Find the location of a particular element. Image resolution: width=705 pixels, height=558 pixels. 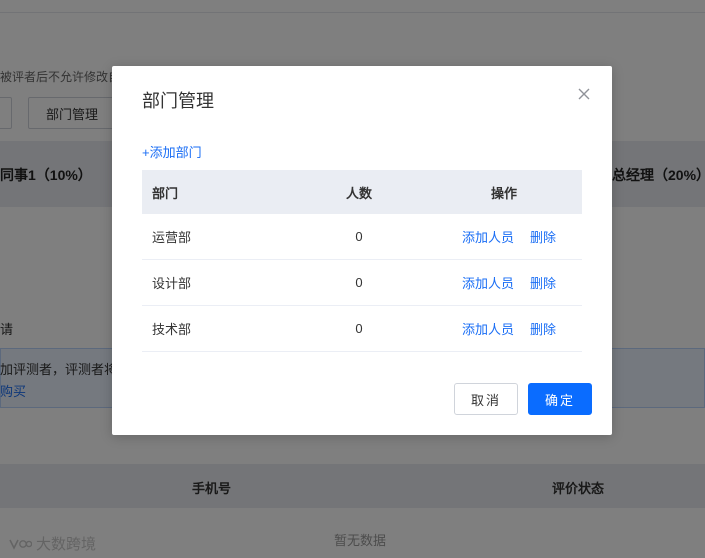

department-name: 技术部 is located at coordinates (172, 329).